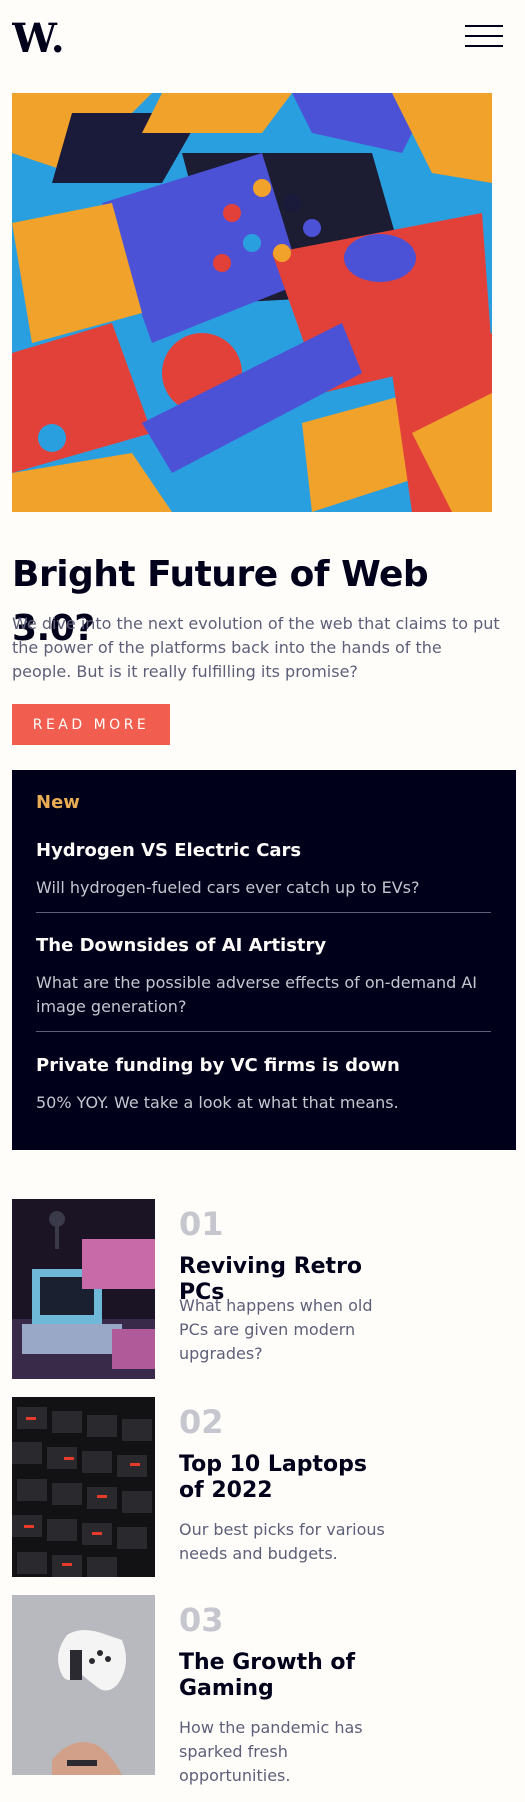  What do you see at coordinates (83, 1685) in the screenshot?
I see `article-thumbnail-gaming` at bounding box center [83, 1685].